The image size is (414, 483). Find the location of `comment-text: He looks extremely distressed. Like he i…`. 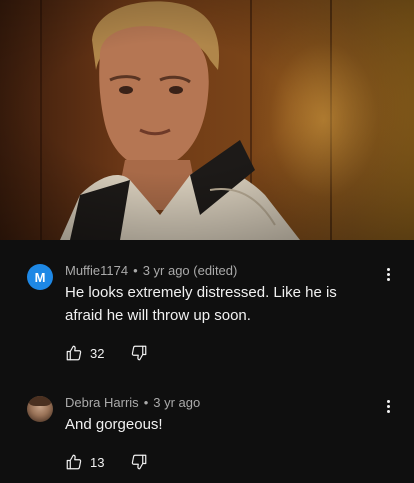

comment-text: He looks extremely distressed. Like he i… is located at coordinates (201, 304).